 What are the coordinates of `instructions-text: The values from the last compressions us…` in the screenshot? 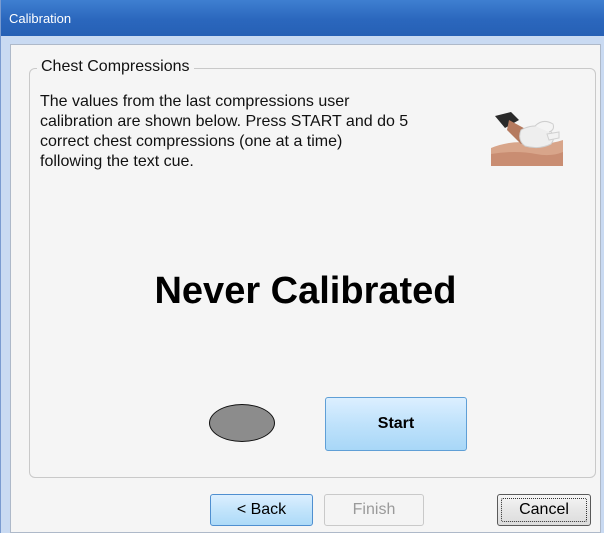 It's located at (250, 132).